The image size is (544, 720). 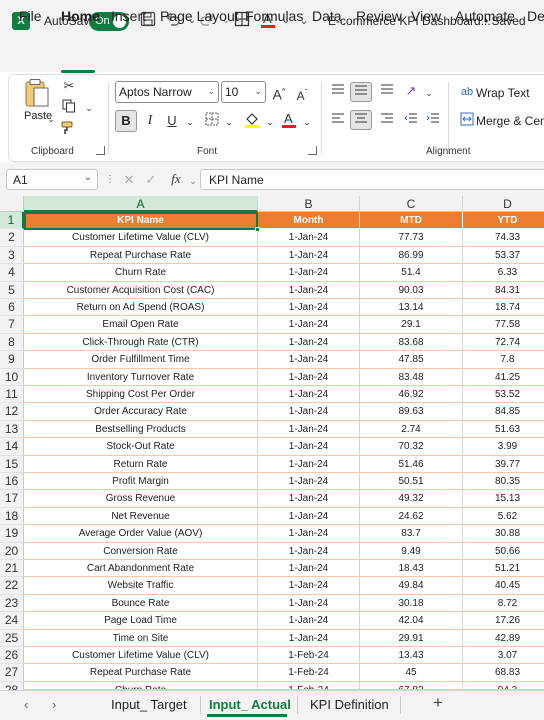 What do you see at coordinates (141, 342) in the screenshot?
I see `table-cell: Click-Through Rate (CTR)` at bounding box center [141, 342].